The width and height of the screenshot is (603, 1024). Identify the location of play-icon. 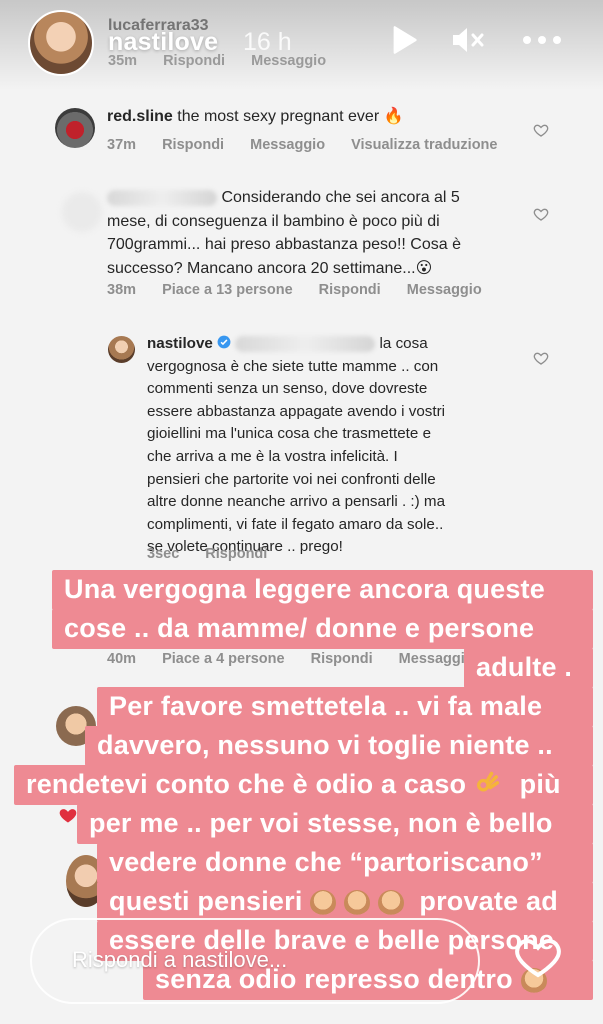
(404, 40).